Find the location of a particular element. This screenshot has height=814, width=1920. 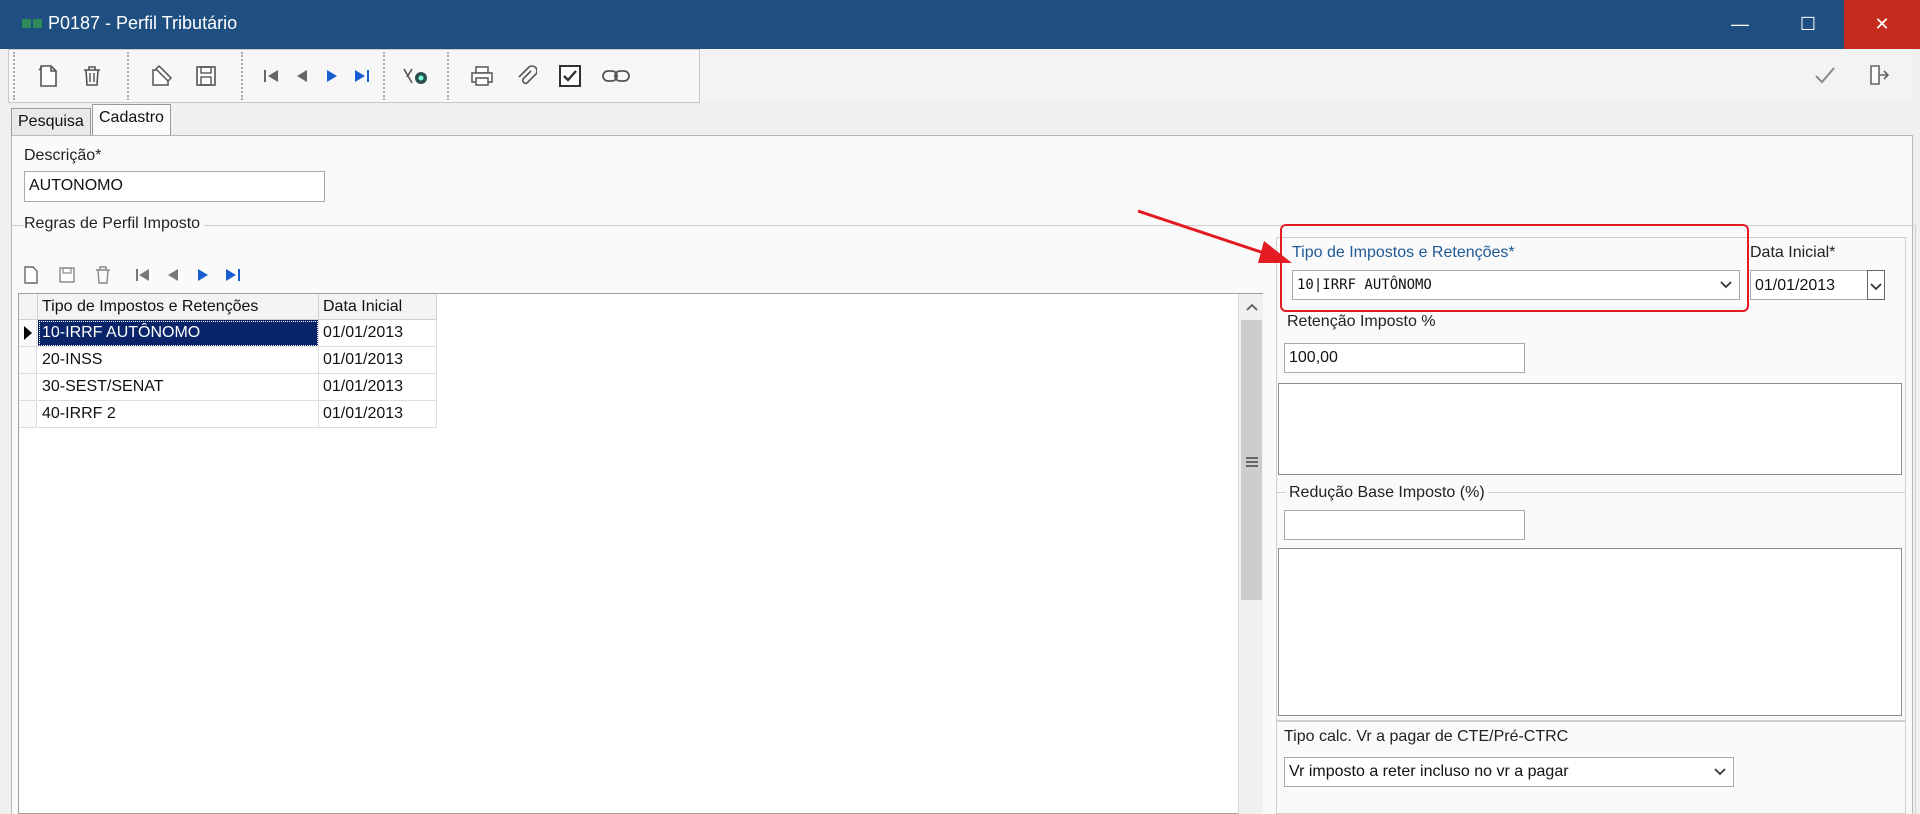

column-header-tipo: Tipo de Impostos e Retenções is located at coordinates (178, 307).